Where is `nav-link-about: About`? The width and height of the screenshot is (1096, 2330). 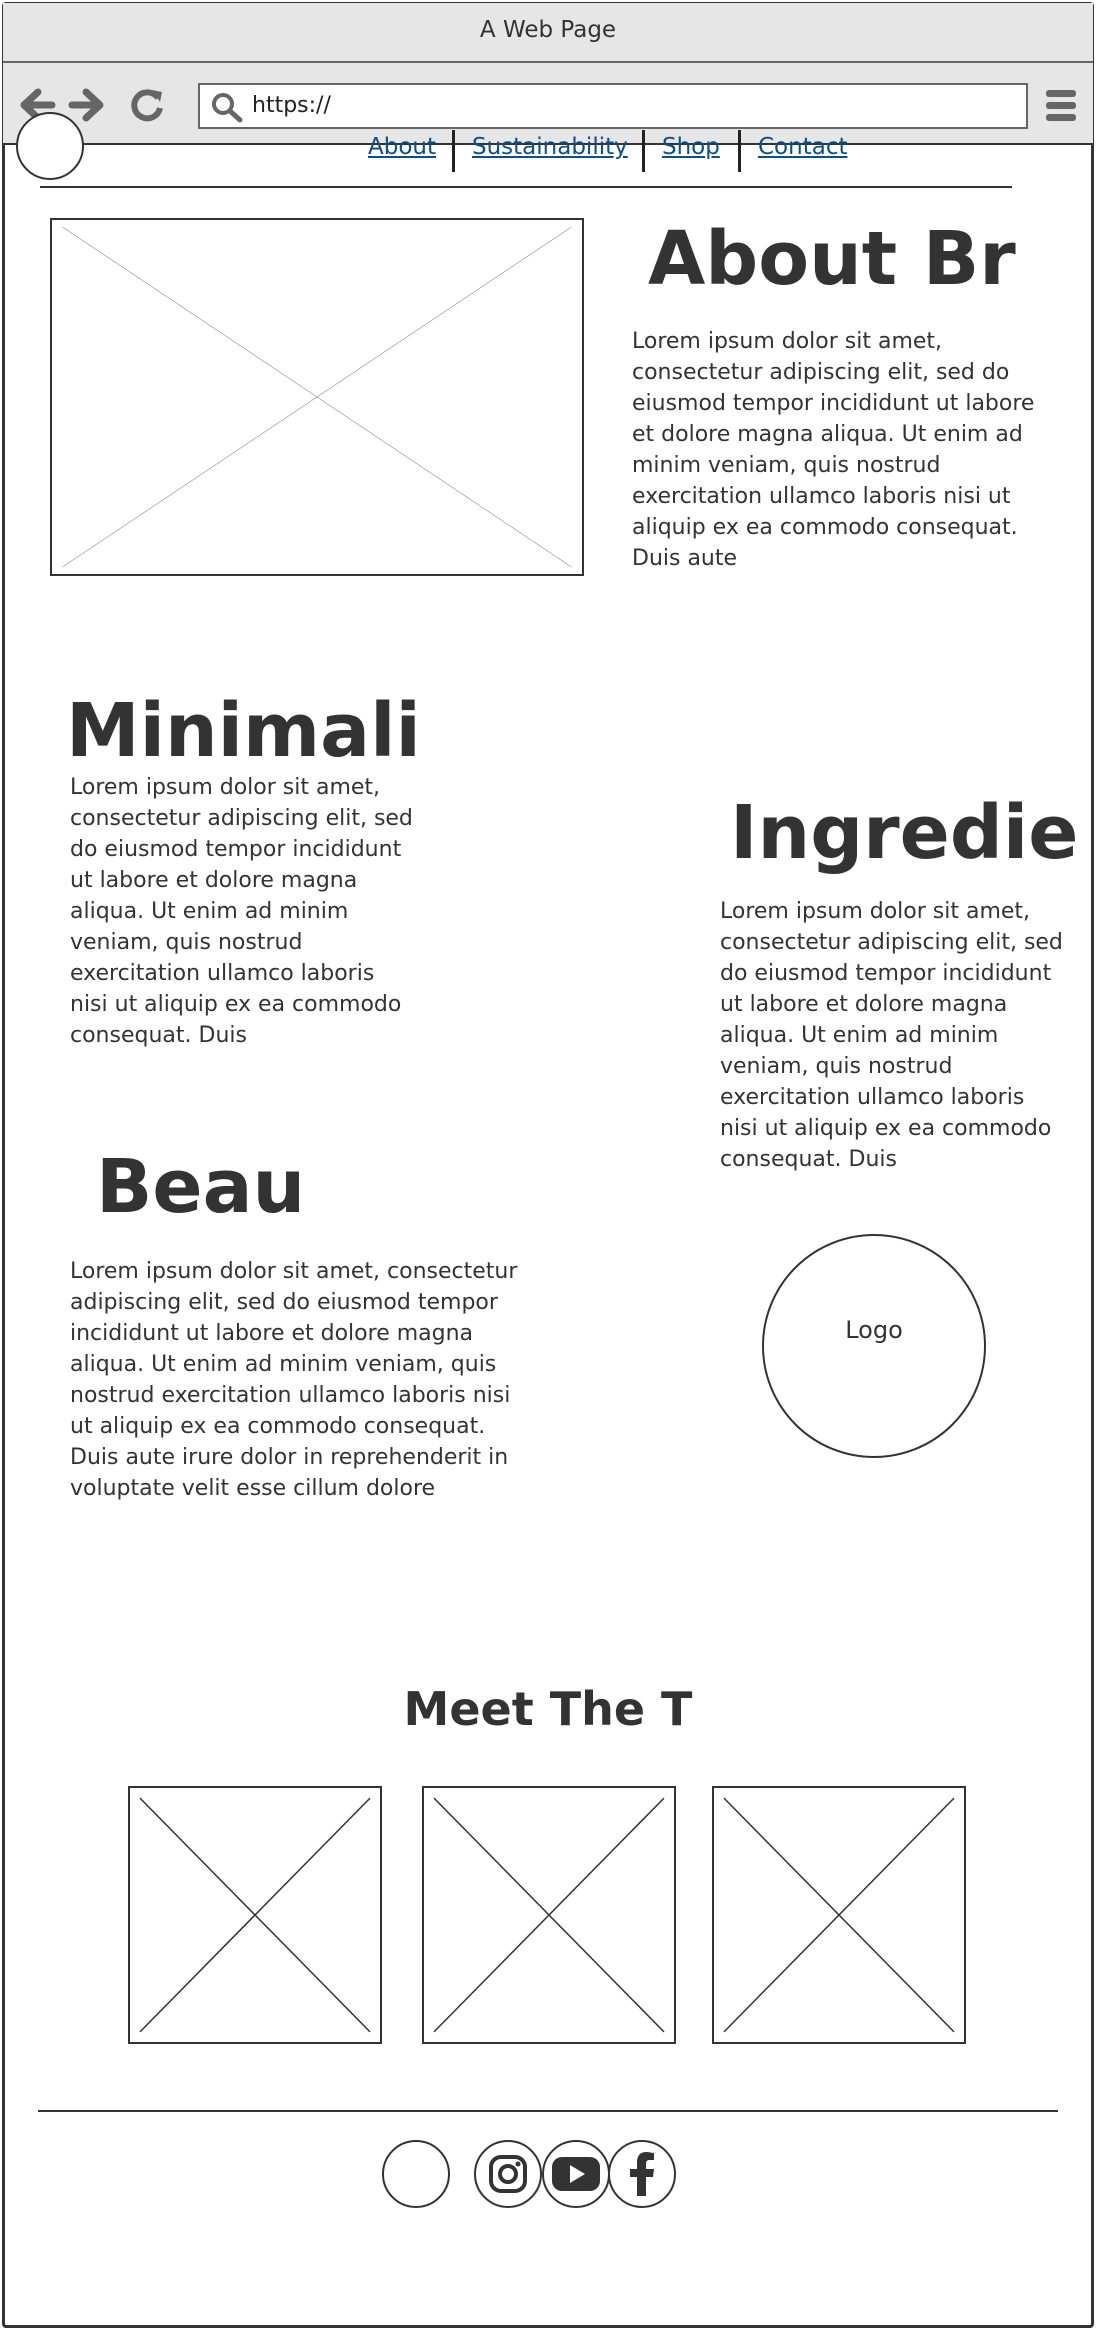
nav-link-about: About is located at coordinates (402, 147).